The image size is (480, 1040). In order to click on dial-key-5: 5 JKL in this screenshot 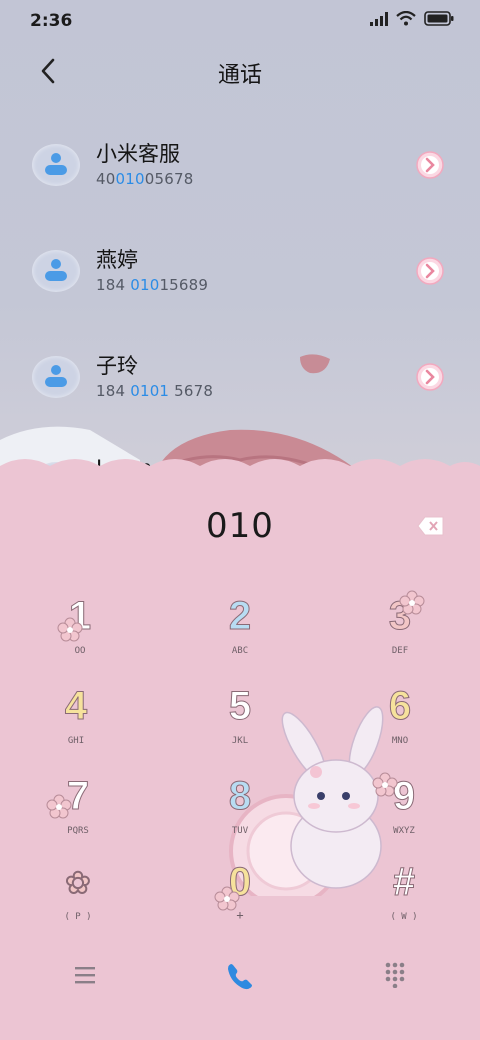, I will do `click(240, 724)`.